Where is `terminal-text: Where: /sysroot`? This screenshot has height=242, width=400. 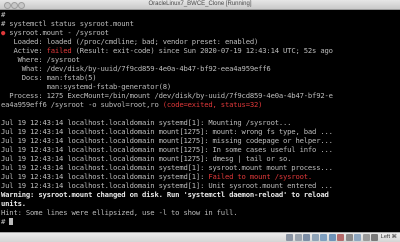
terminal-text: Where: /sysroot is located at coordinates (40, 59).